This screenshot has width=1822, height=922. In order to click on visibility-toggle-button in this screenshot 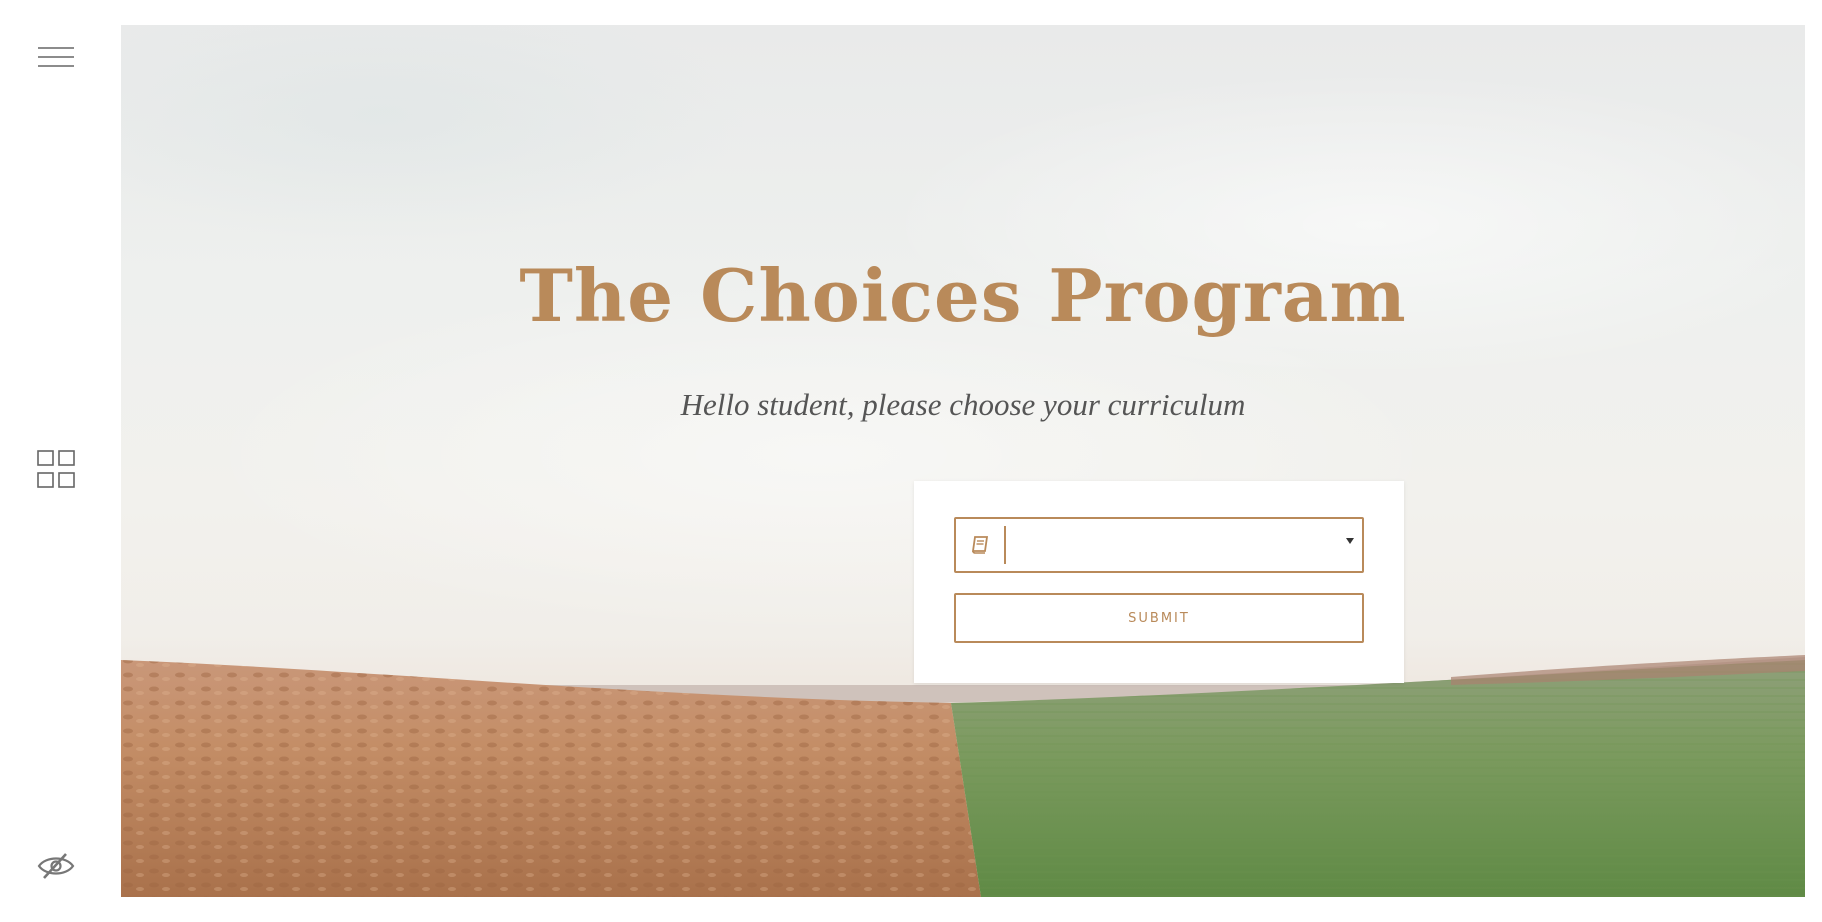, I will do `click(56, 866)`.